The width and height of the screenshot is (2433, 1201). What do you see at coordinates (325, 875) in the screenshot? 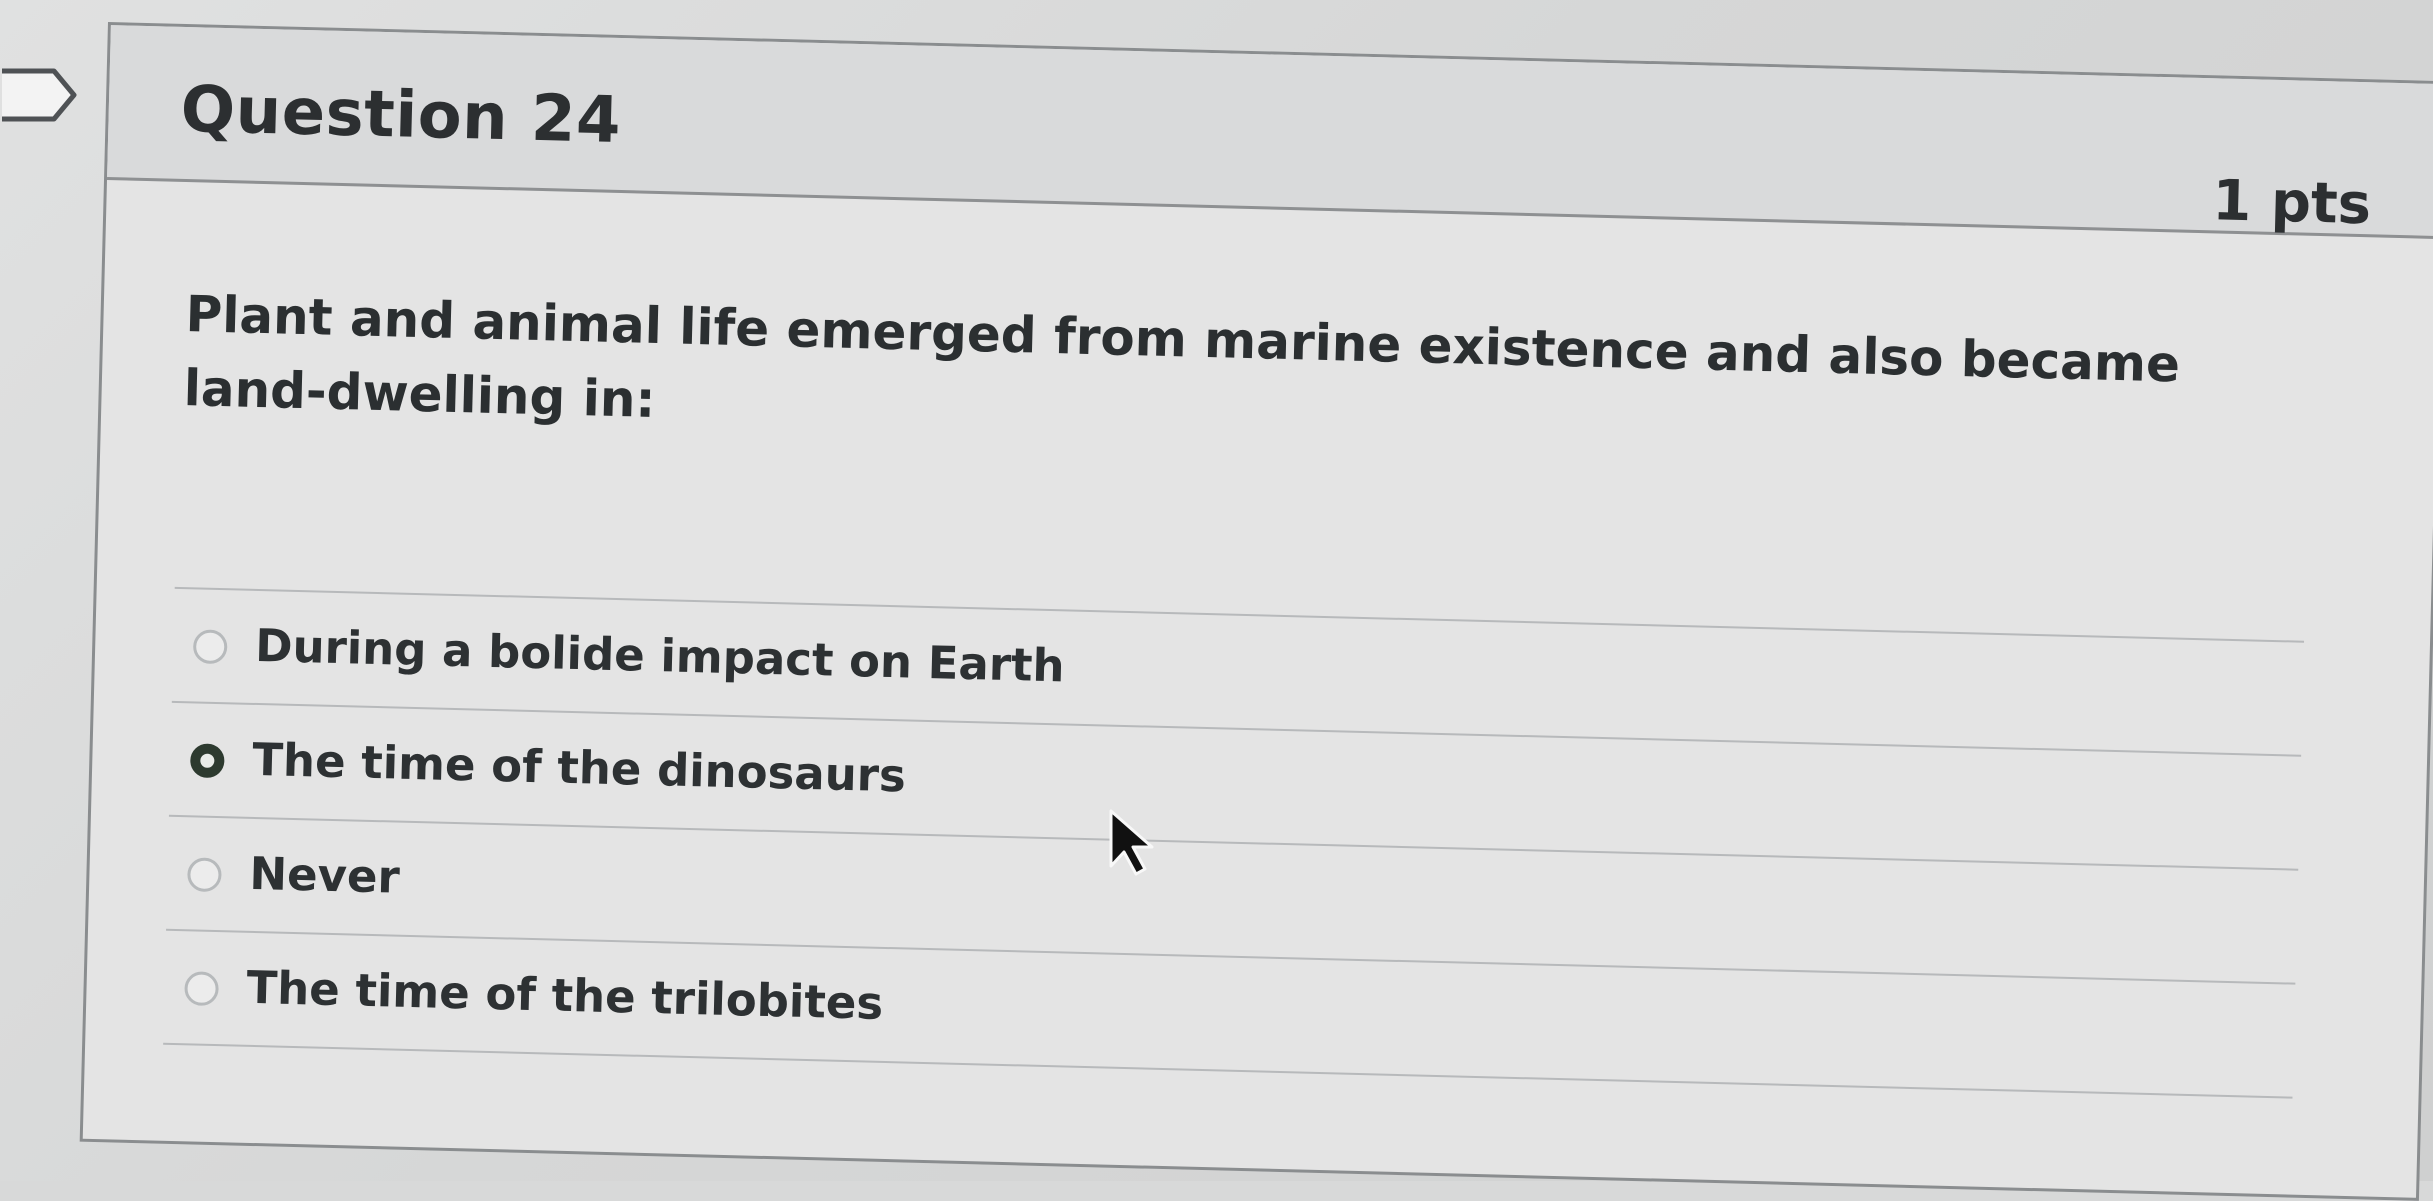
I see `answer-label: Never` at bounding box center [325, 875].